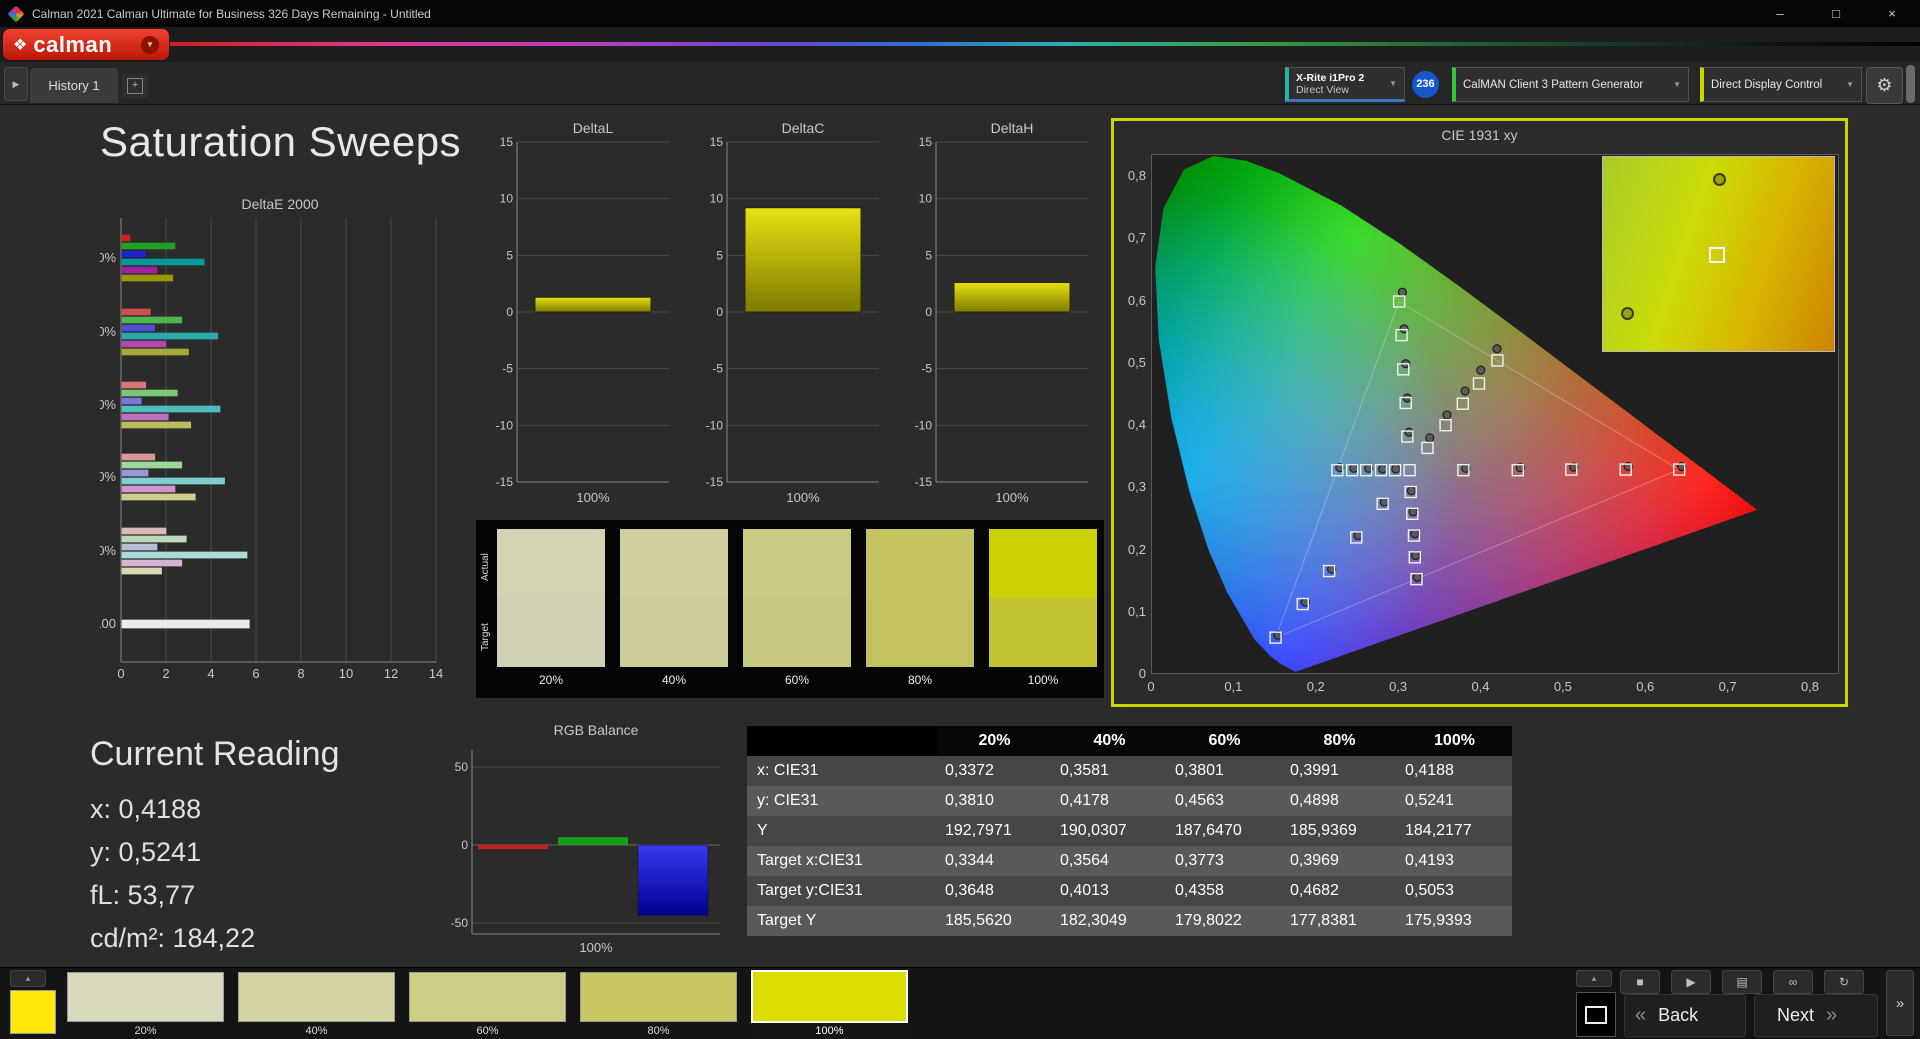 This screenshot has width=1920, height=1039. Describe the element at coordinates (582, 318) in the screenshot. I see `deltal-chart: DeltaL 15 10 5 0 -5 -10 -15 100%` at that location.